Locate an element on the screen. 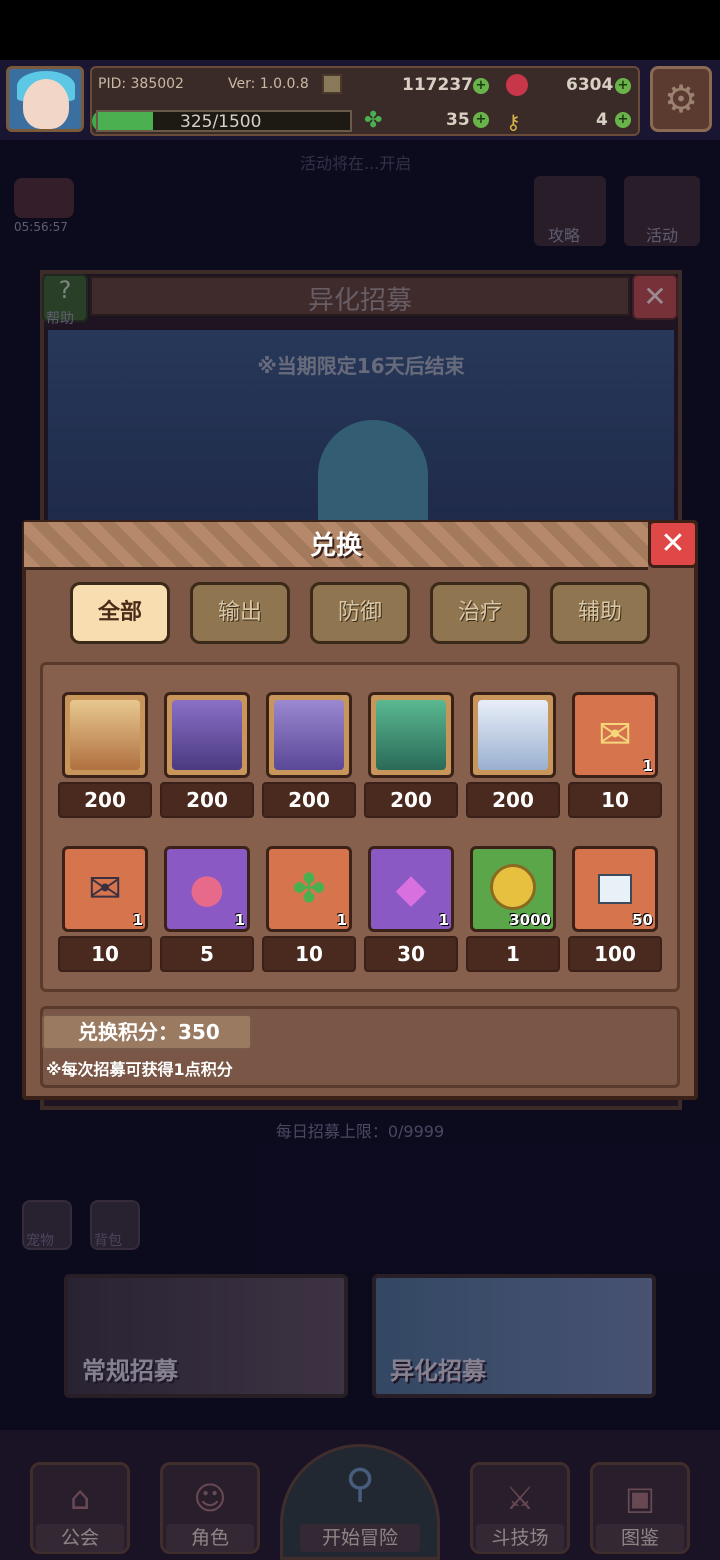 This screenshot has height=1560, width=720. exchange-item: ◆ 1 is located at coordinates (411, 889).